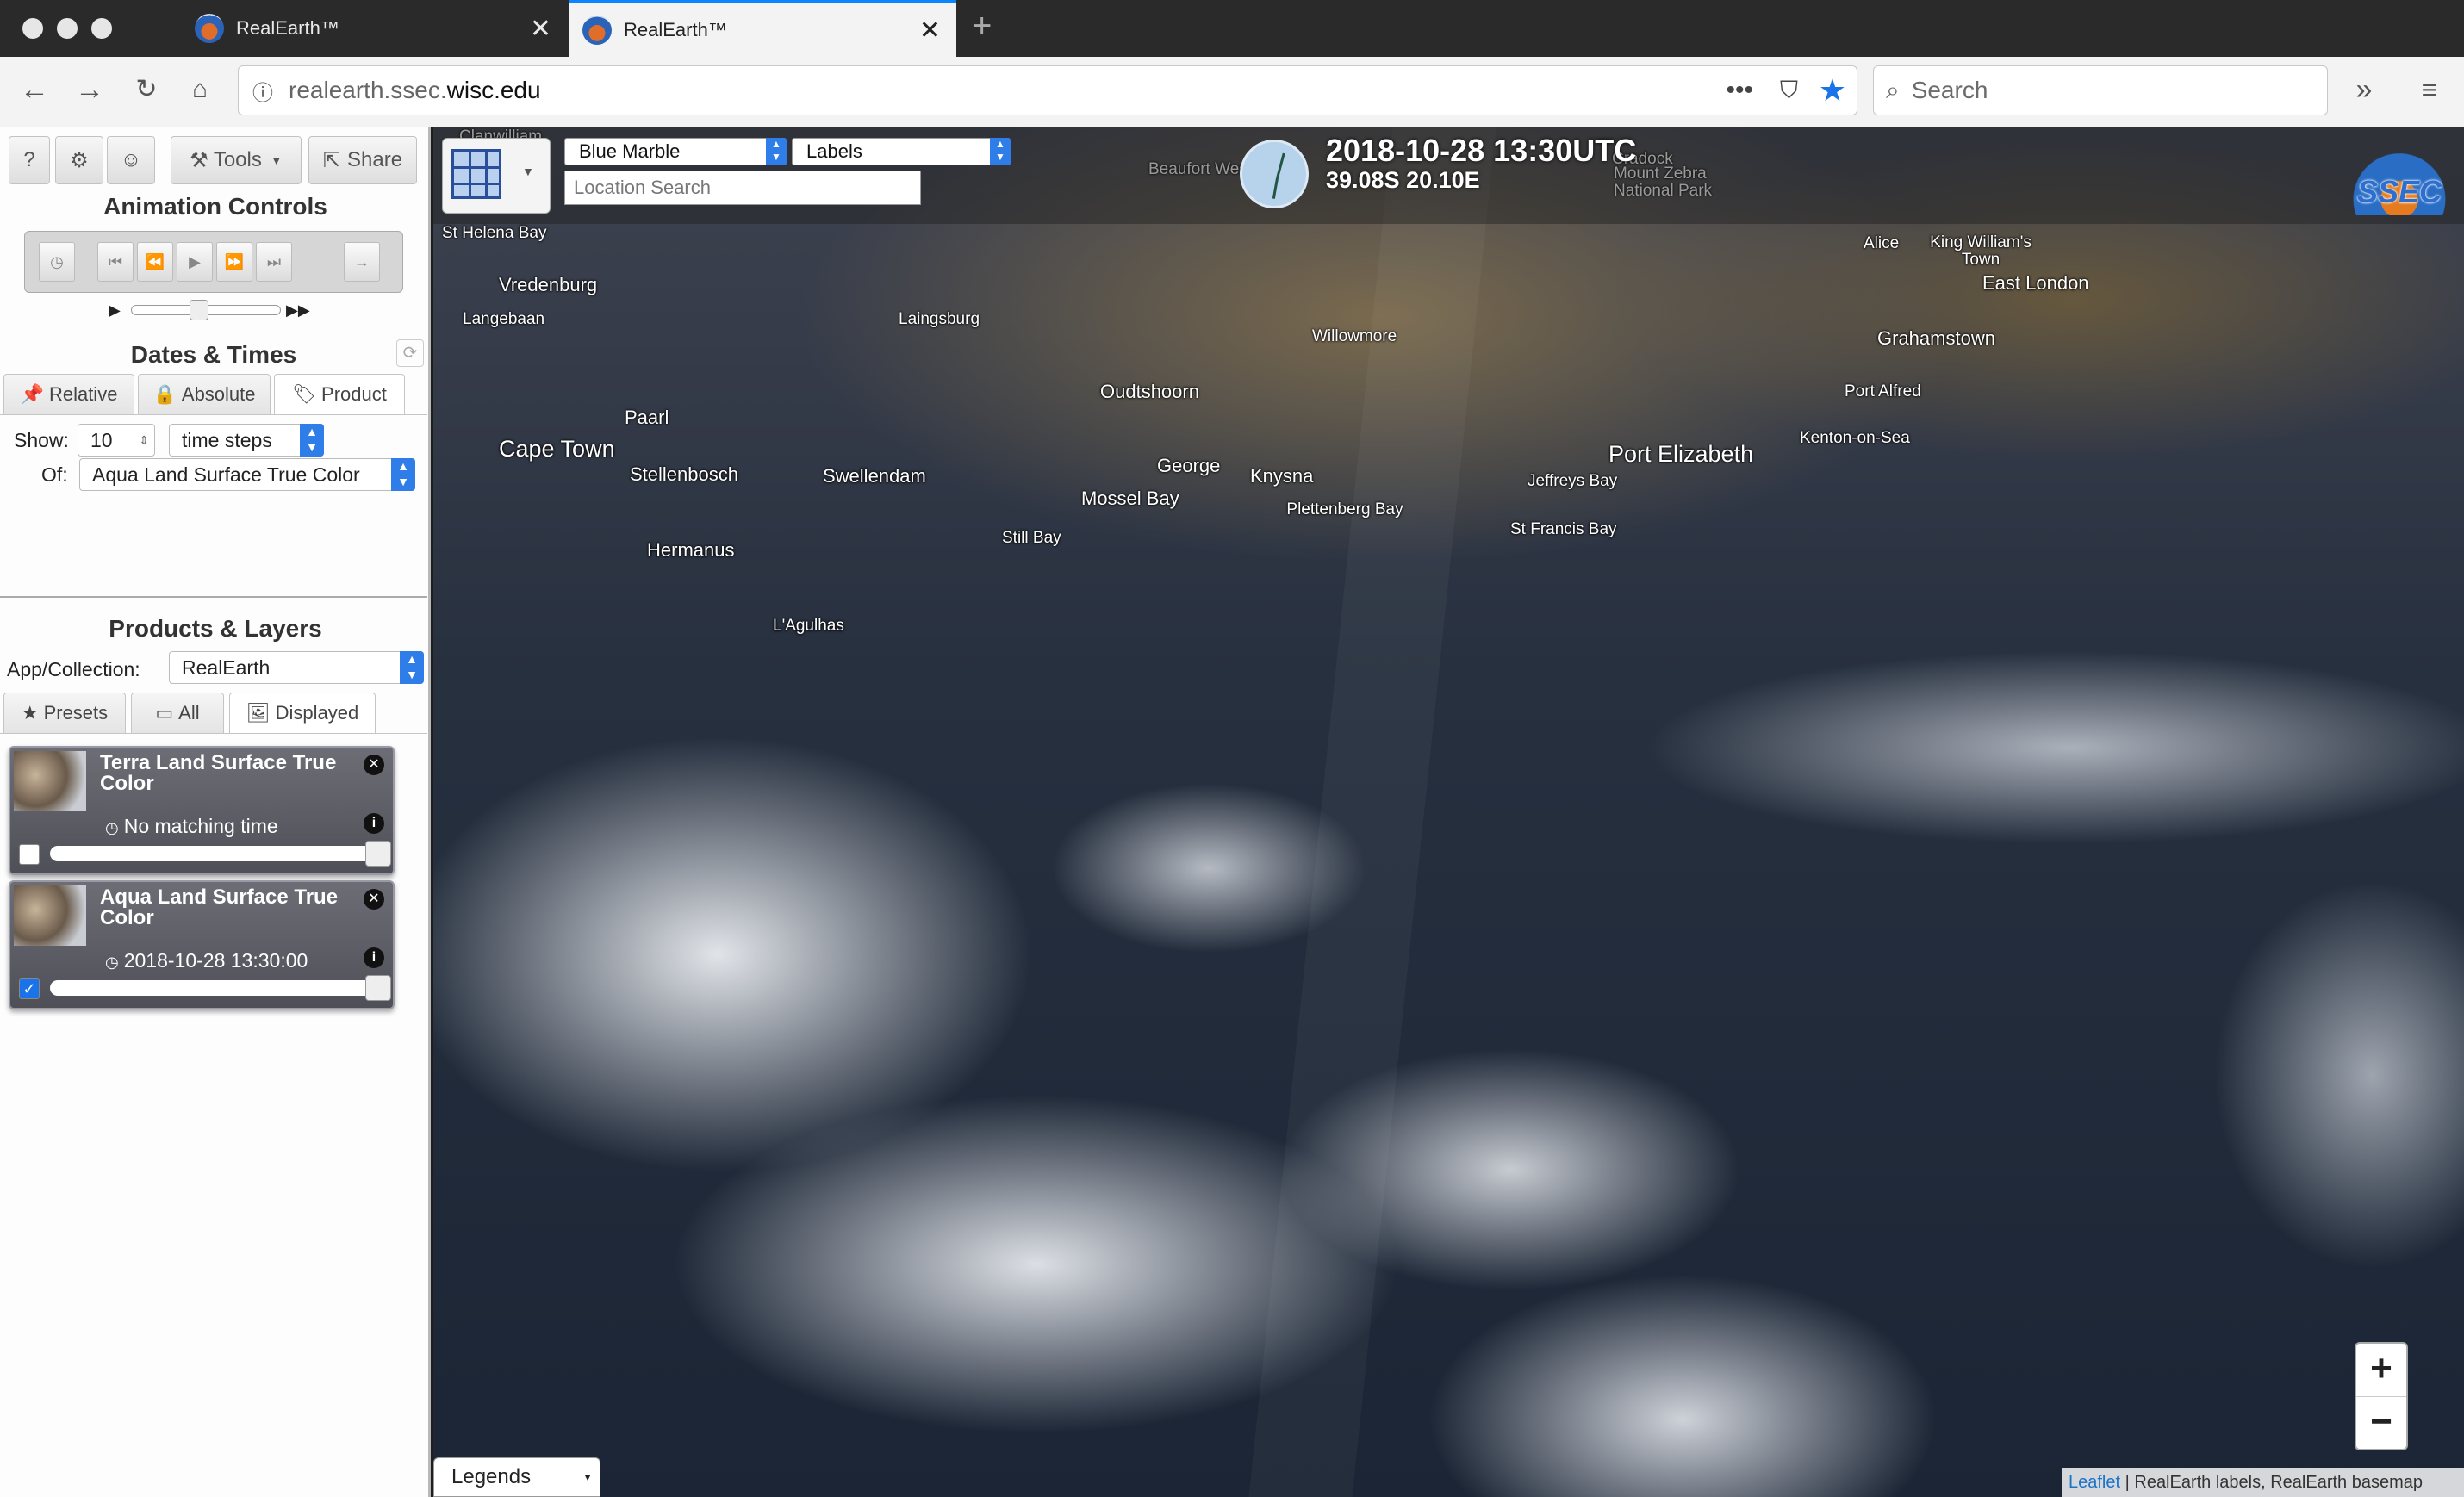 The image size is (2464, 1497). I want to click on minimize-window-button, so click(68, 28).